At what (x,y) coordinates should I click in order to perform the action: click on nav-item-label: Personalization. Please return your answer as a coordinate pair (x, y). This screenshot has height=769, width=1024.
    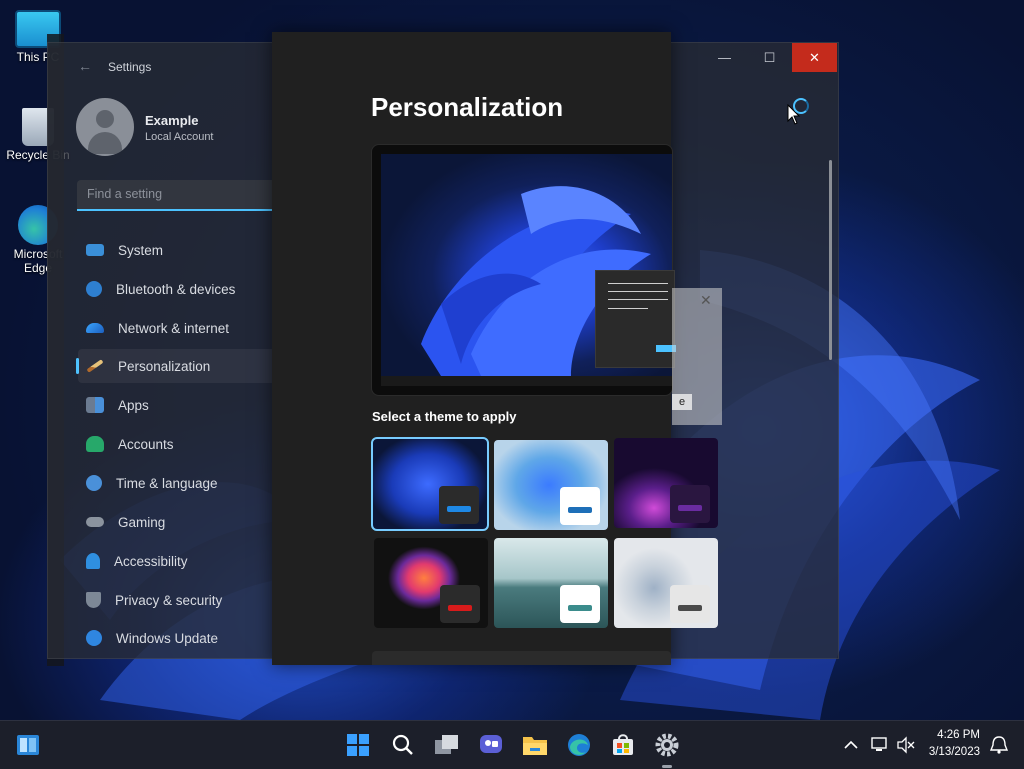
    Looking at the image, I should click on (164, 366).